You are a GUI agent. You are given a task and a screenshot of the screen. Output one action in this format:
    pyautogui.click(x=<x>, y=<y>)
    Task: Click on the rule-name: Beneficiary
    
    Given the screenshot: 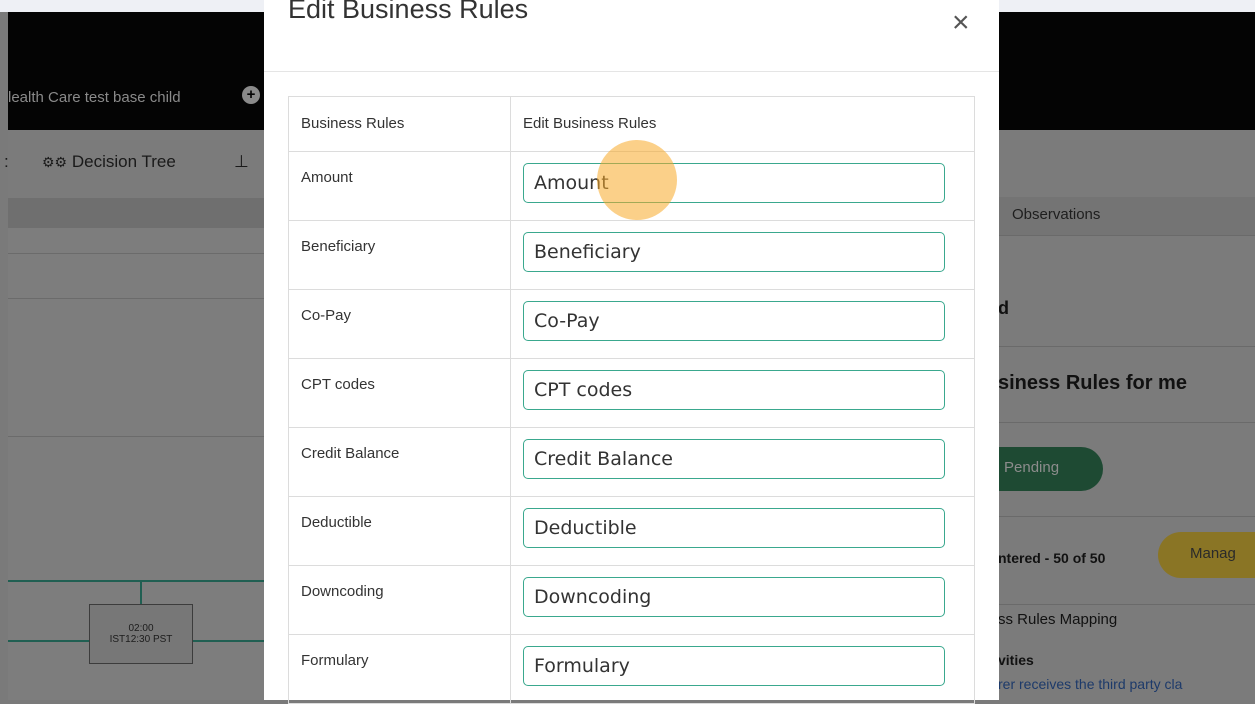 What is the action you would take?
    pyautogui.click(x=338, y=246)
    